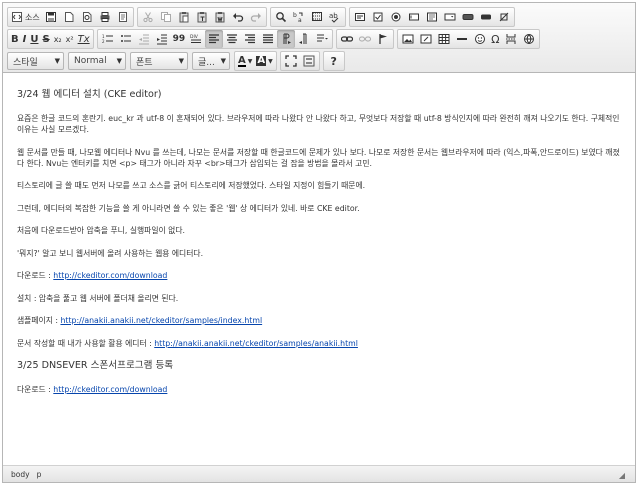  What do you see at coordinates (432, 17) in the screenshot?
I see `textarea-button` at bounding box center [432, 17].